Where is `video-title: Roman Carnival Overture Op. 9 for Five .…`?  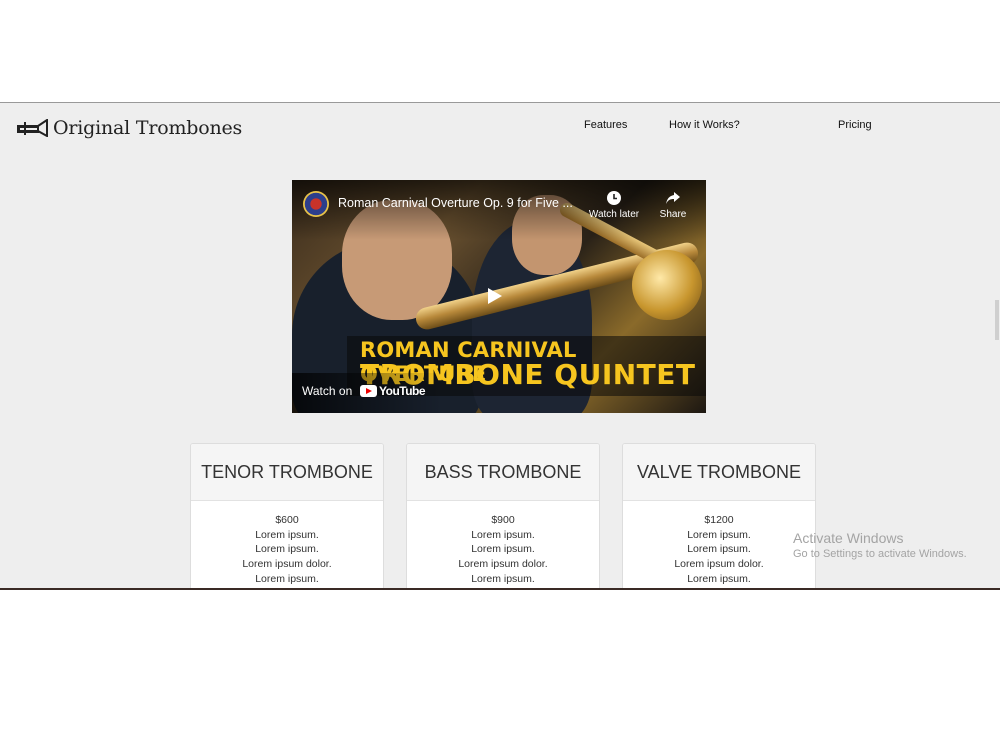 video-title: Roman Carnival Overture Op. 9 for Five .… is located at coordinates (455, 203).